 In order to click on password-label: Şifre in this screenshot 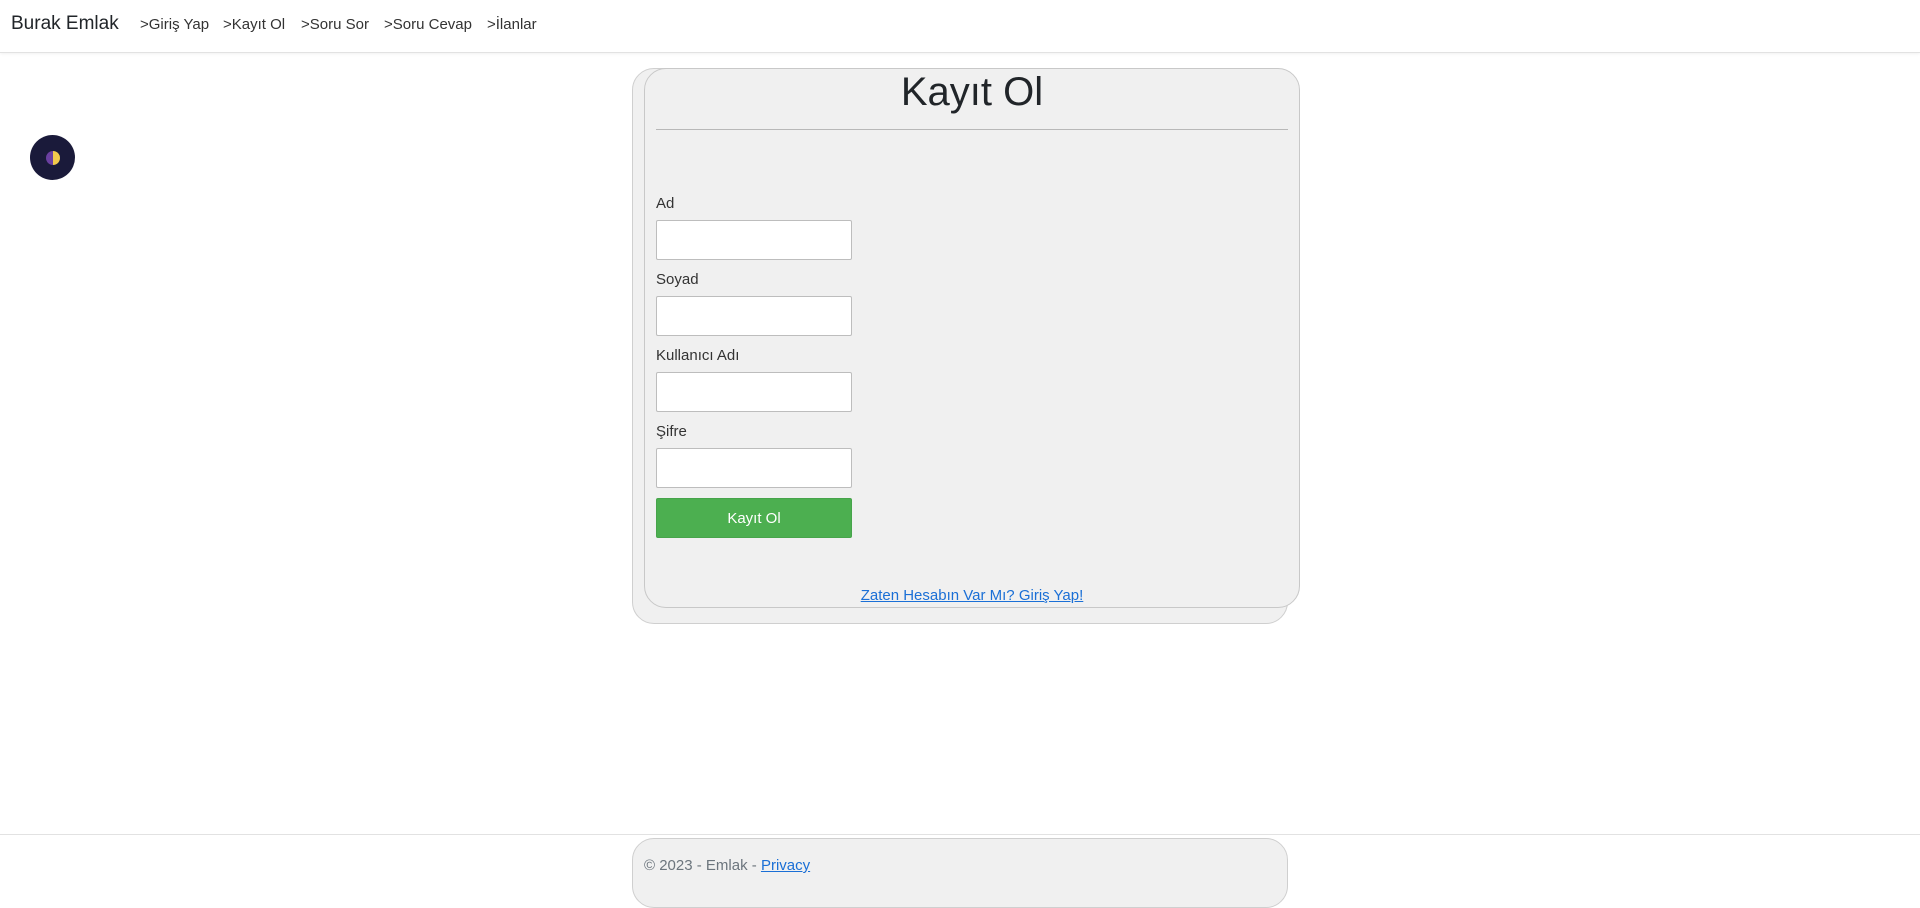, I will do `click(671, 431)`.